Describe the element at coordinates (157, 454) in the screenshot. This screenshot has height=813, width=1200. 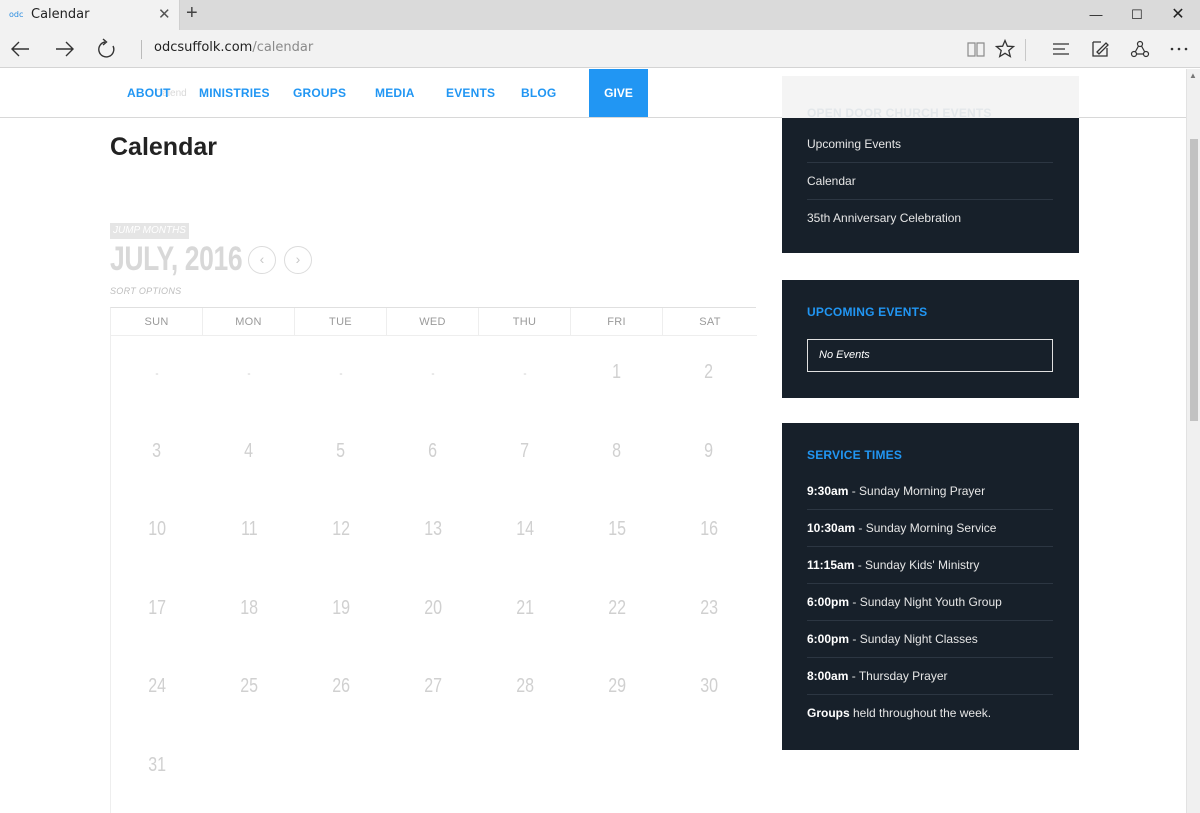
I see `calendar-day: 3` at that location.